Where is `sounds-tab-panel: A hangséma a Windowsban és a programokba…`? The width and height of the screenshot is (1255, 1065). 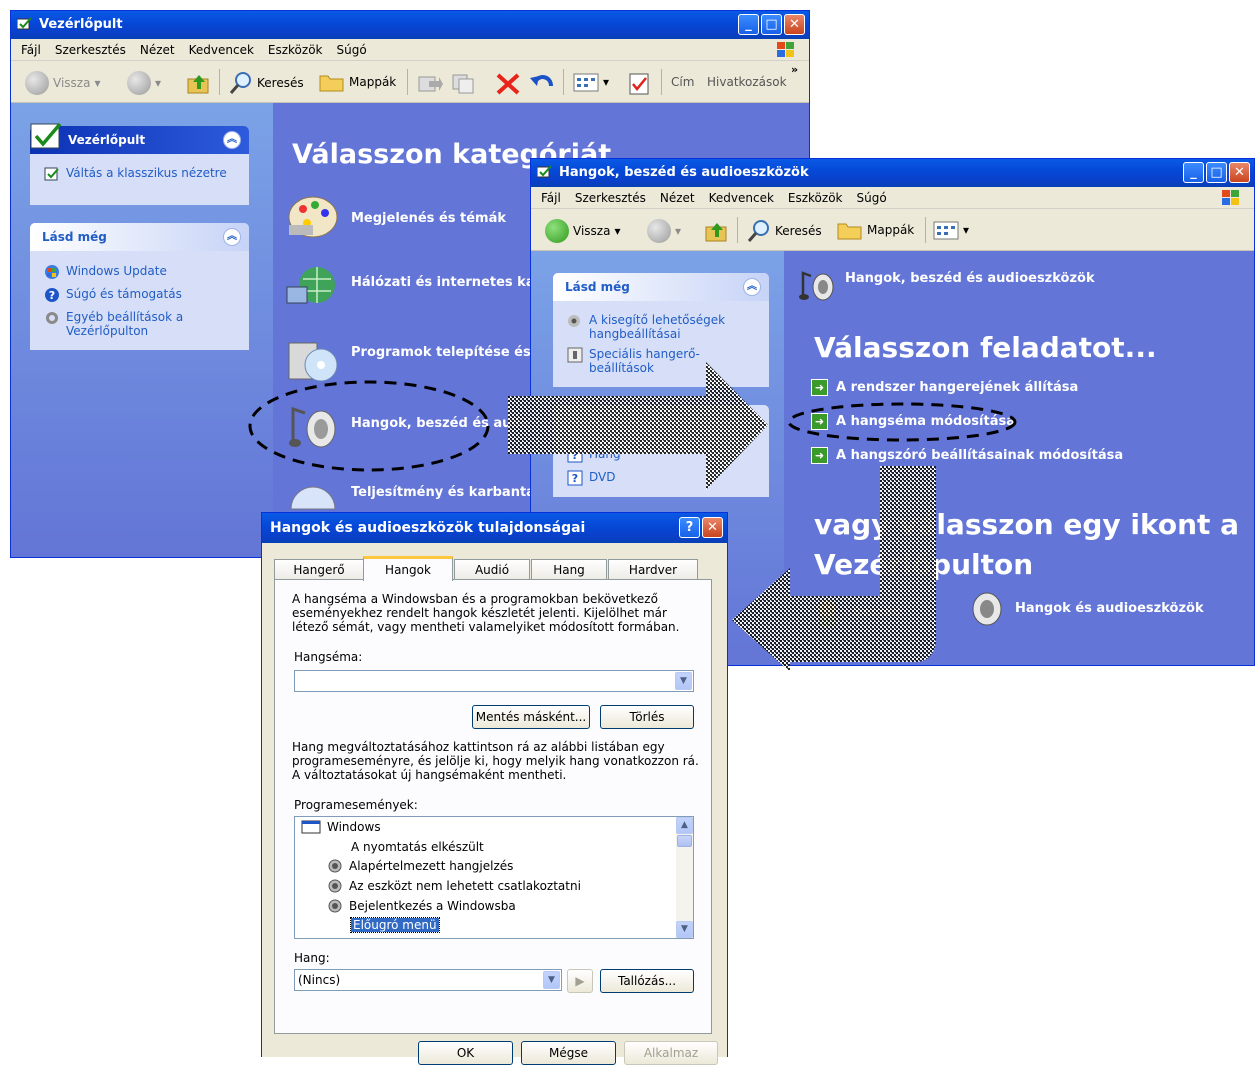
sounds-tab-panel: A hangséma a Windowsban és a programokba… is located at coordinates (493, 806).